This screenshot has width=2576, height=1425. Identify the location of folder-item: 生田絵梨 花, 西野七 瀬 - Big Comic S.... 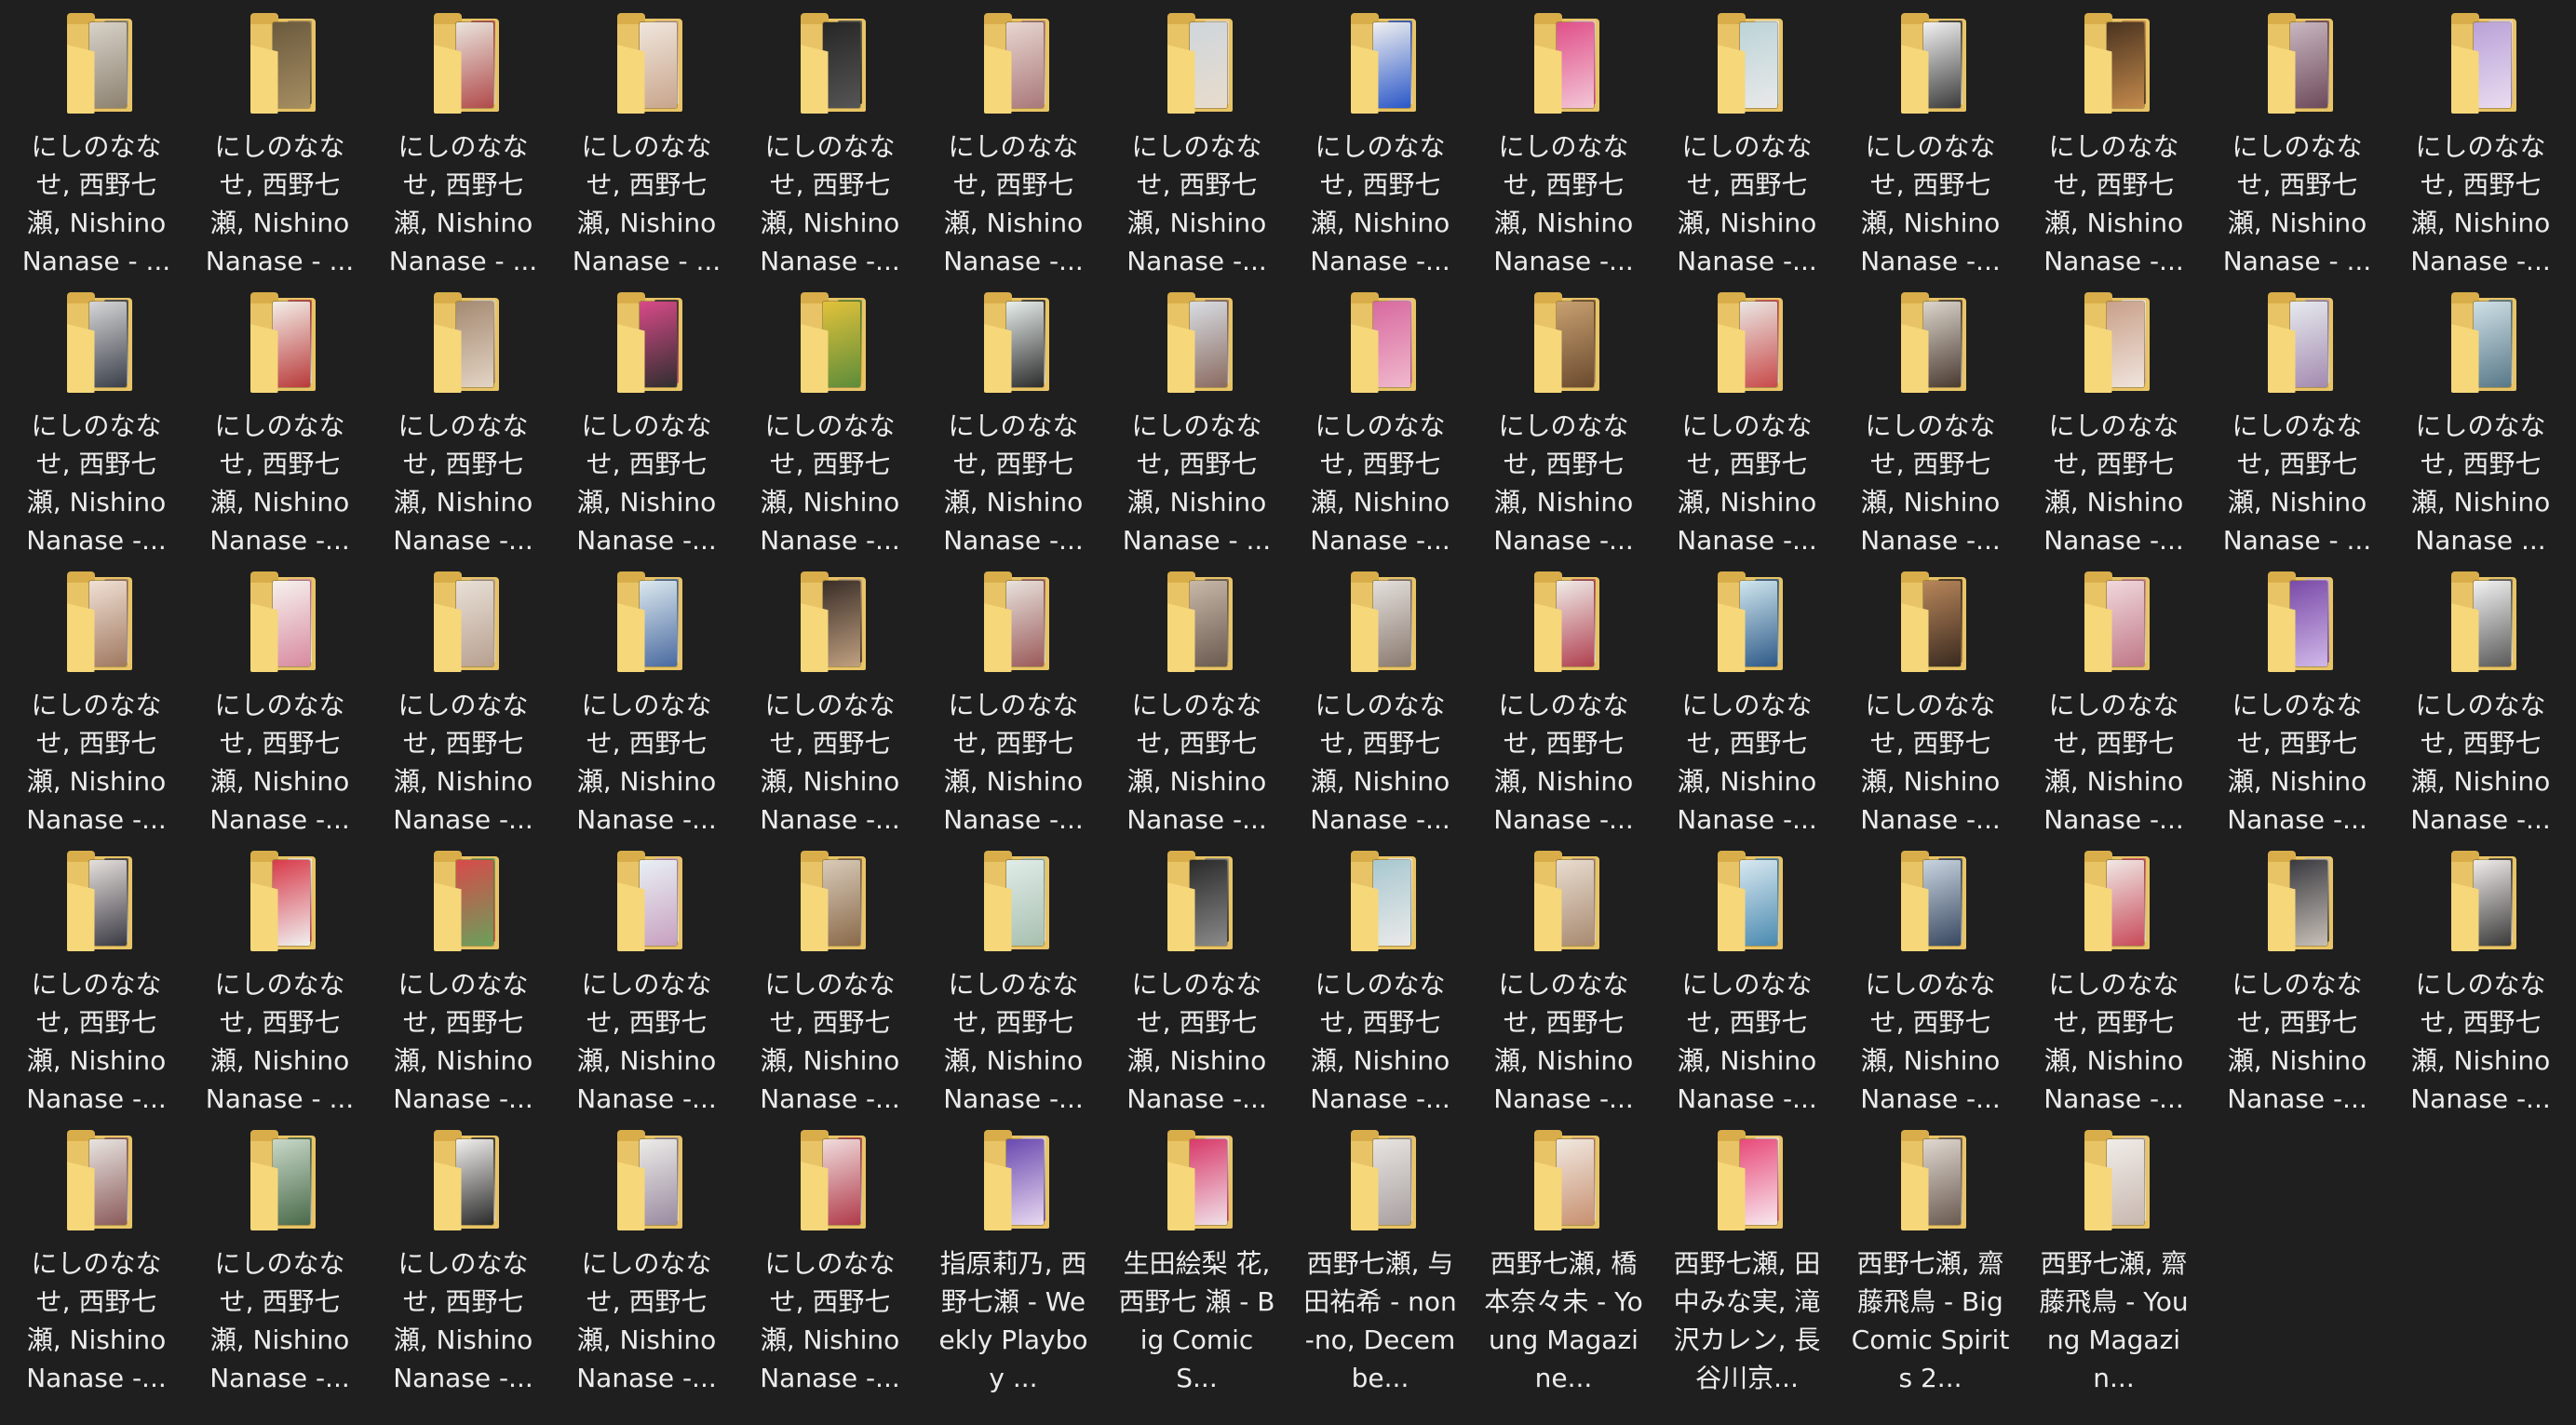
(1196, 1256).